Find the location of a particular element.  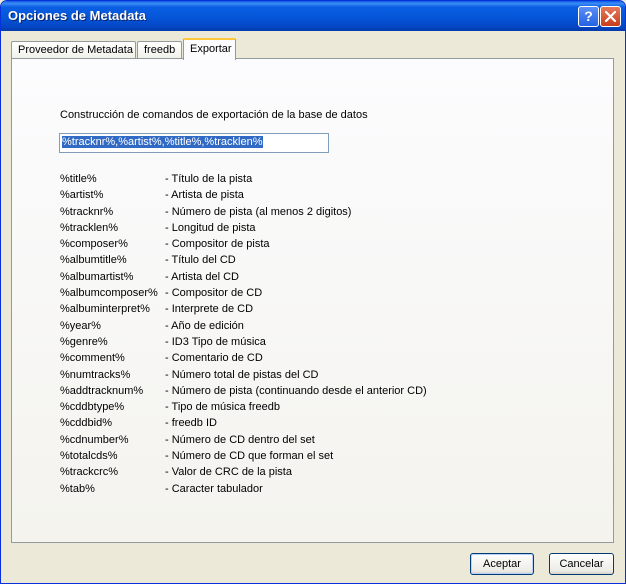

tab-metadata-provider: Proveedor de Metadata is located at coordinates (73, 50).